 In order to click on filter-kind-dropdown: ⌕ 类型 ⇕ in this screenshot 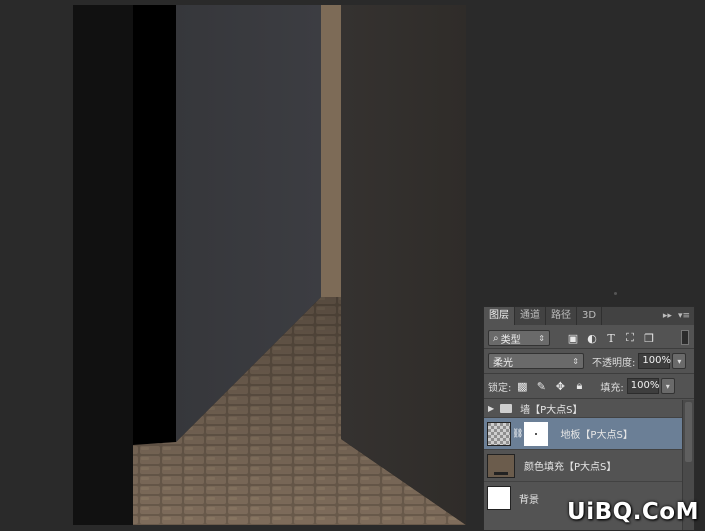, I will do `click(519, 338)`.